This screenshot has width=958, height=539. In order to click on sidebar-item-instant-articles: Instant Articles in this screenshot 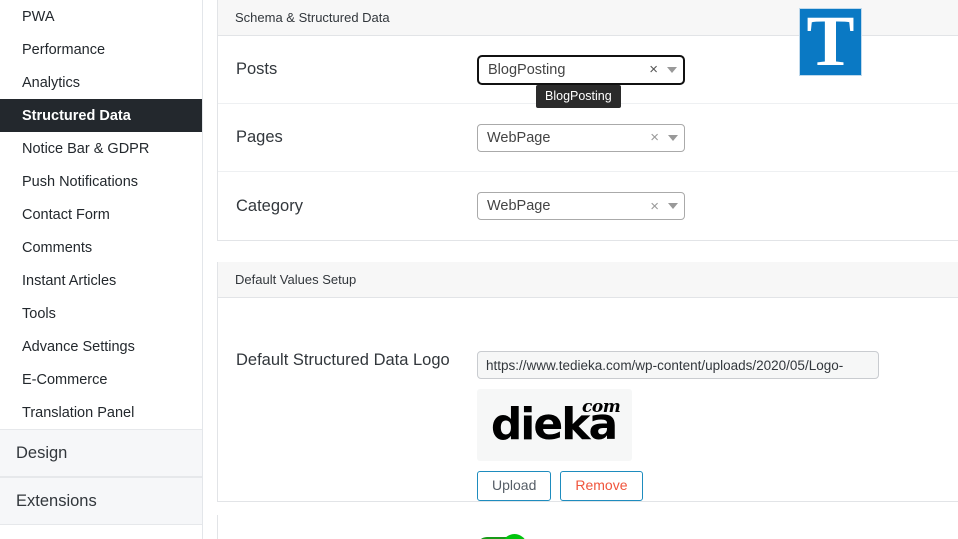, I will do `click(101, 280)`.